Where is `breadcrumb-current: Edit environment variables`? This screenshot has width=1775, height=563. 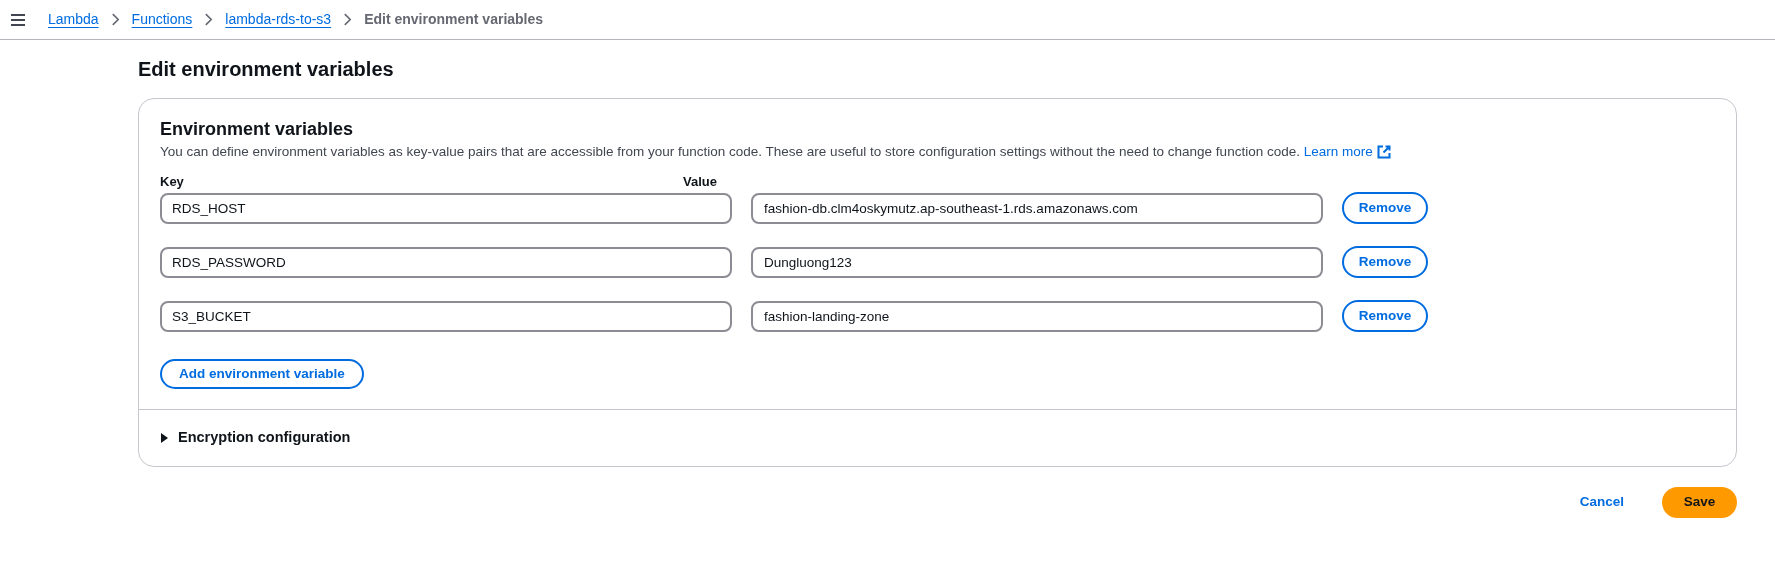 breadcrumb-current: Edit environment variables is located at coordinates (454, 19).